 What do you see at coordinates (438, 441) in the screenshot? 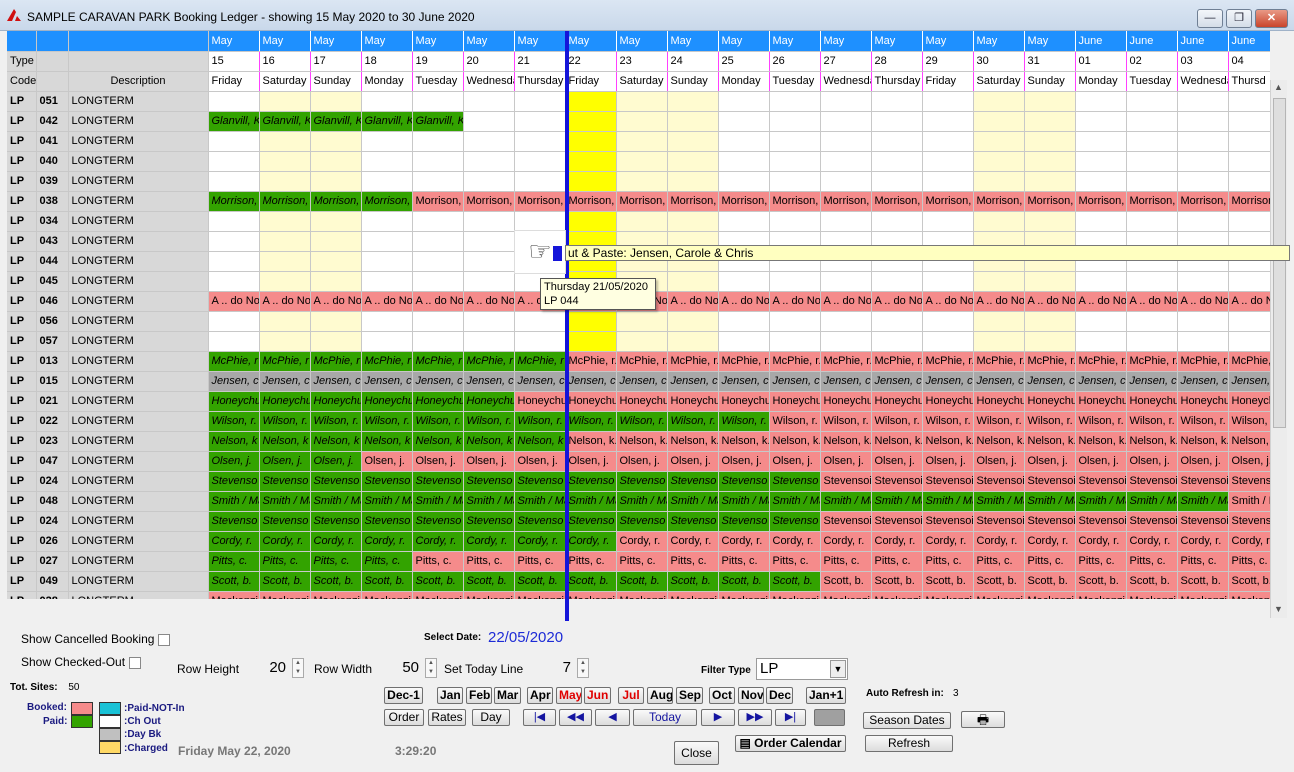
I see `booking-cell-paid: Nelson, k` at bounding box center [438, 441].